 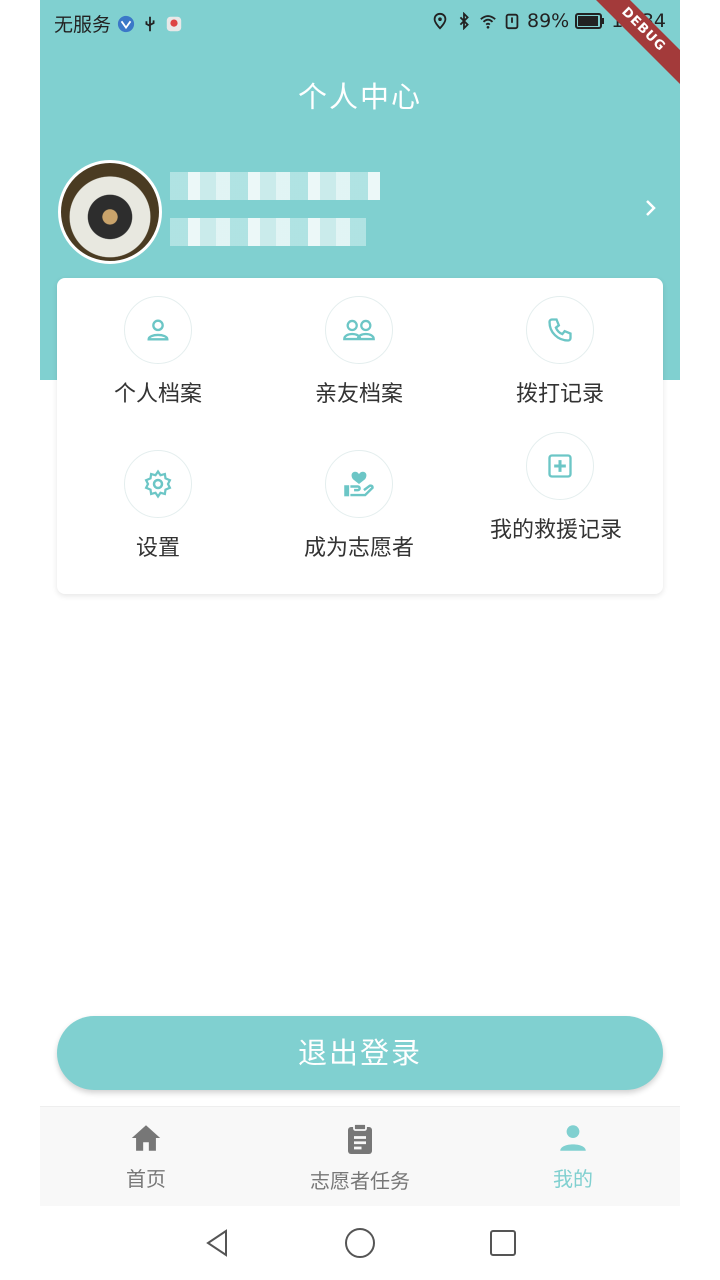 I want to click on grid-label: 设置, so click(x=157, y=548).